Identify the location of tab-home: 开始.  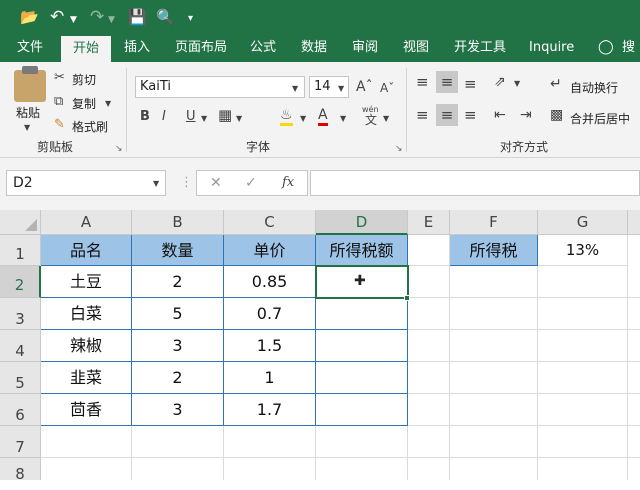
(86, 49).